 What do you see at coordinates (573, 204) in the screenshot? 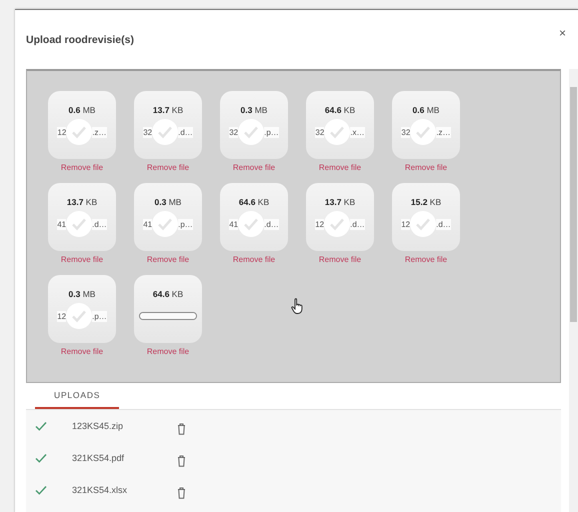
I see `scrollbar-thumb` at bounding box center [573, 204].